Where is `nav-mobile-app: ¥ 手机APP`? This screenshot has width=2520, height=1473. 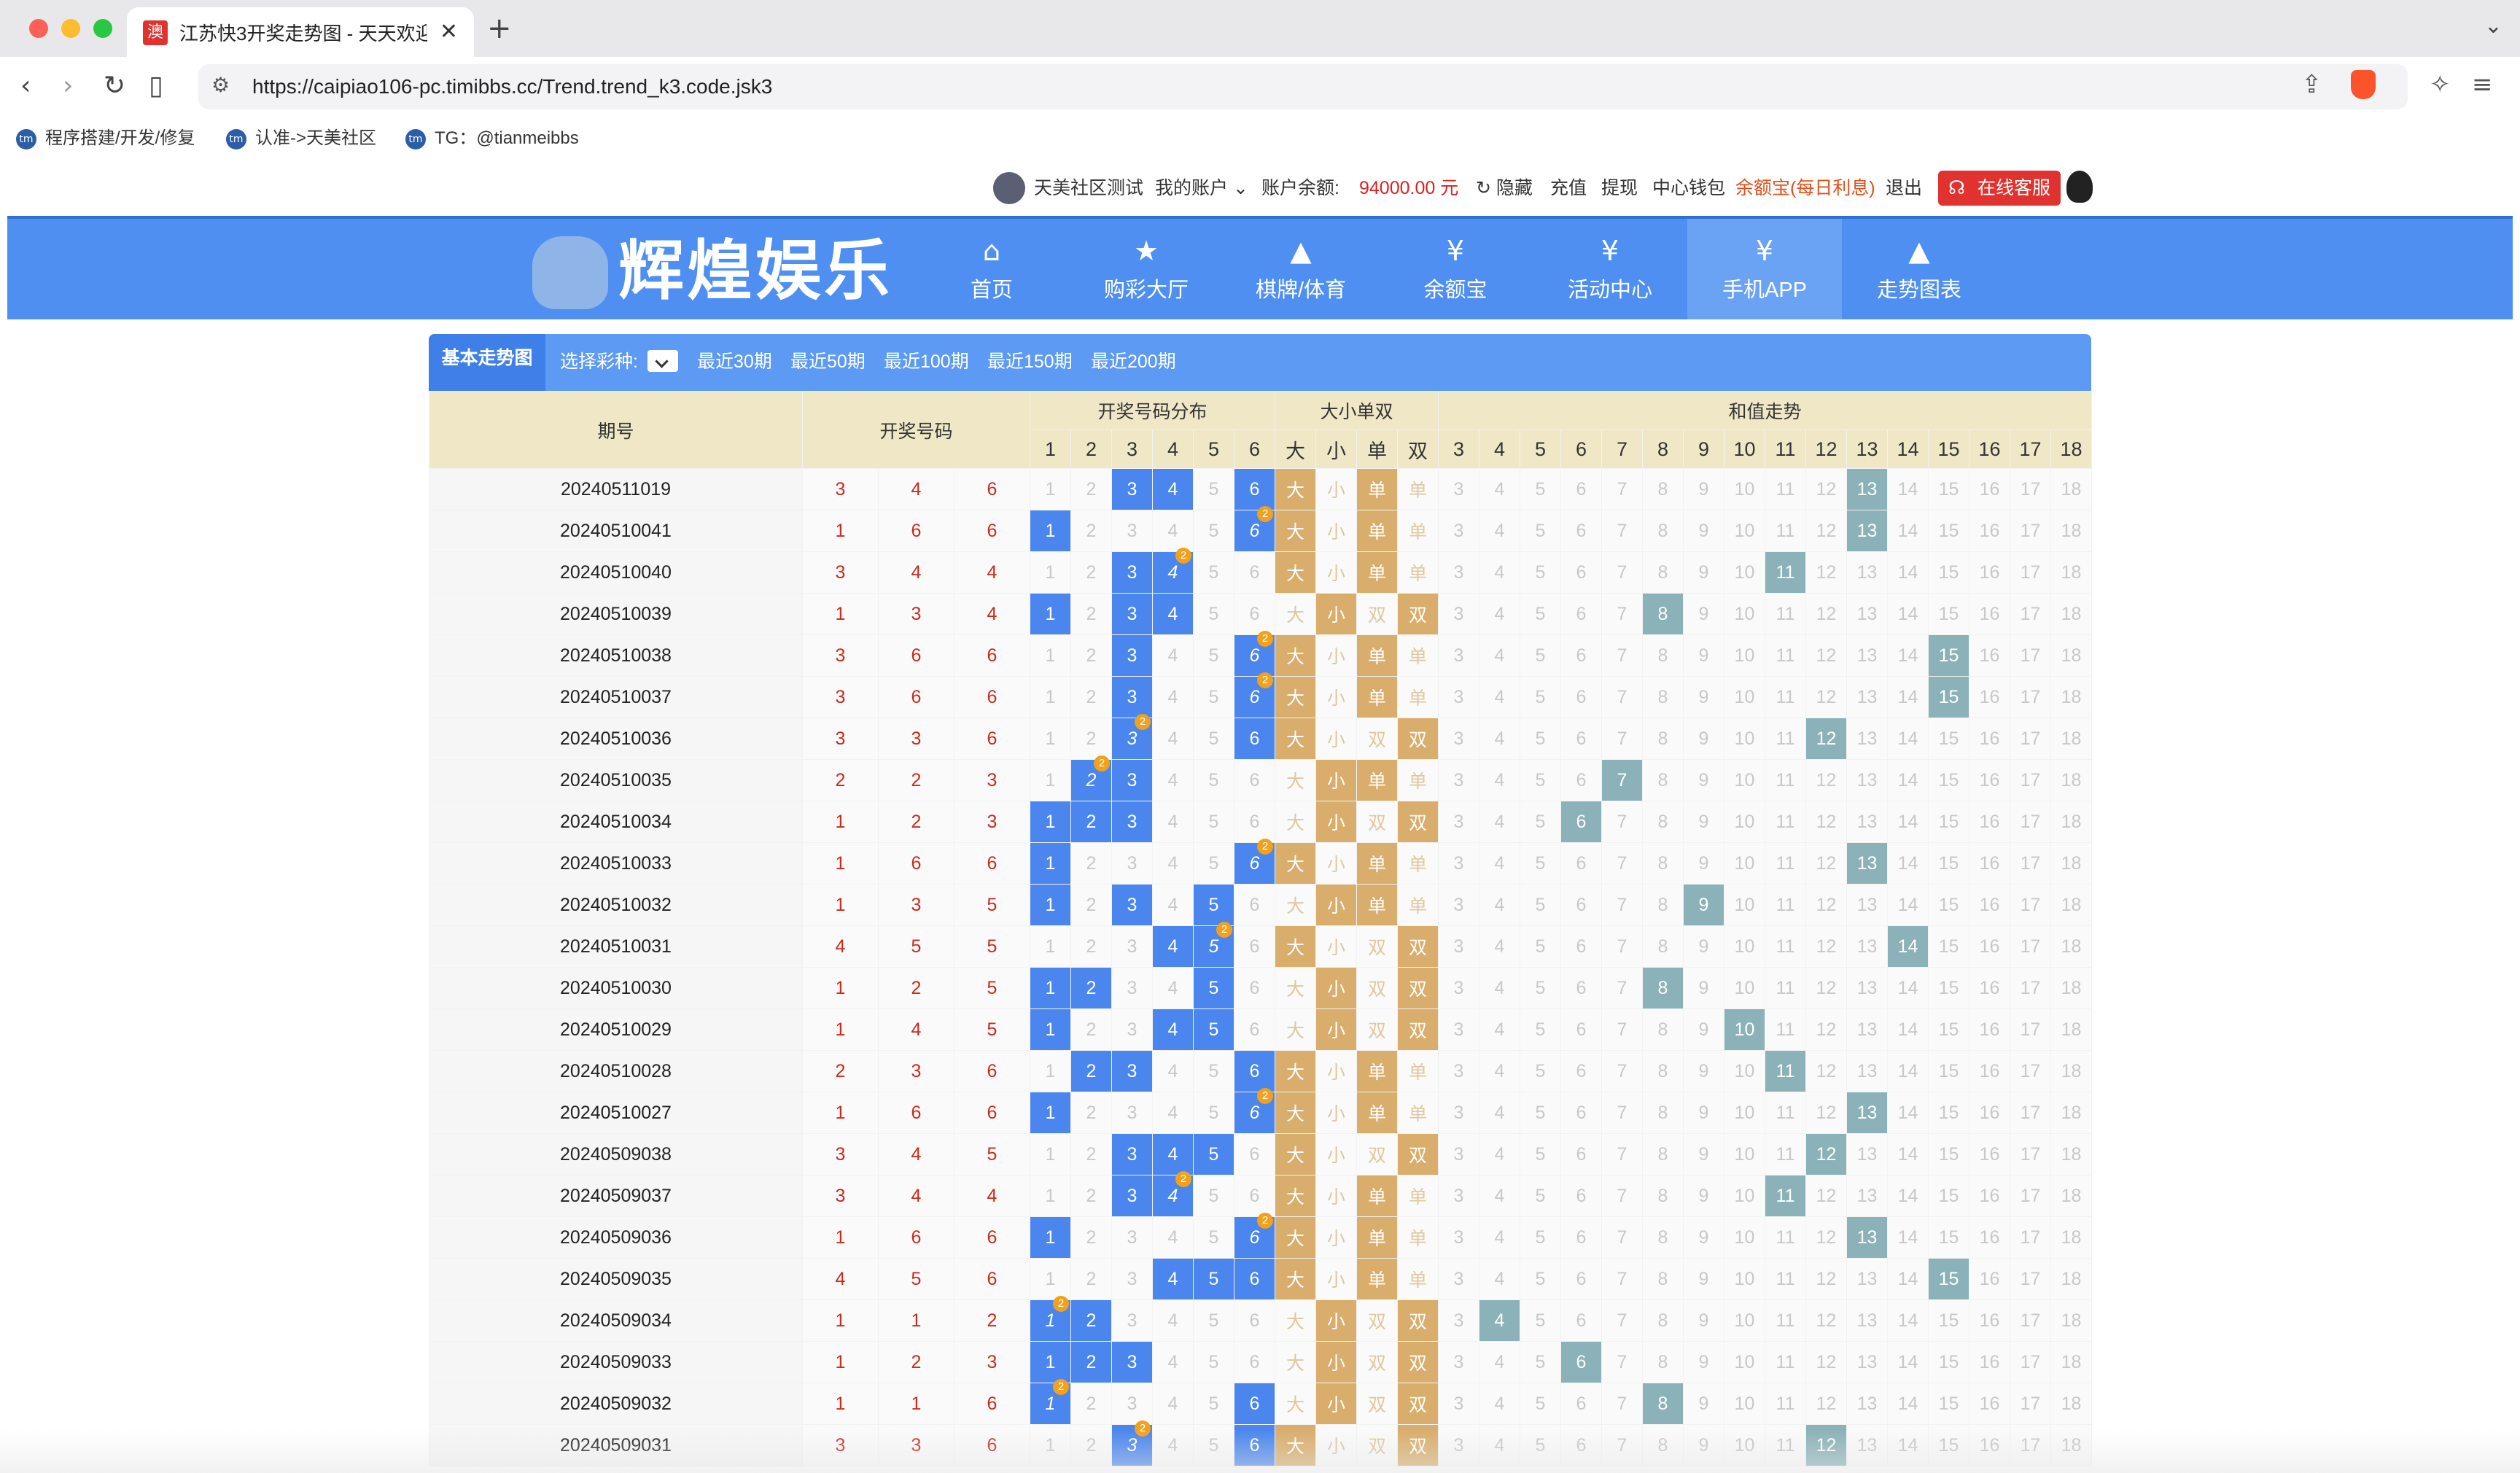 nav-mobile-app: ¥ 手机APP is located at coordinates (1764, 269).